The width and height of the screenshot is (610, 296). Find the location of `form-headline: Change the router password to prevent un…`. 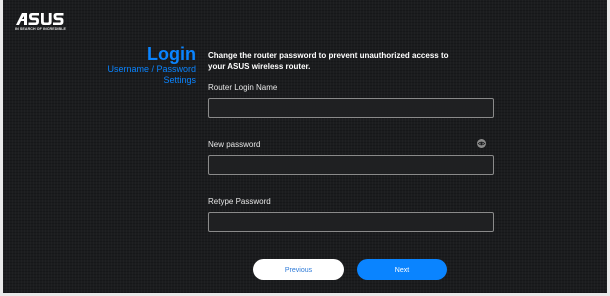

form-headline: Change the router password to prevent un… is located at coordinates (352, 61).